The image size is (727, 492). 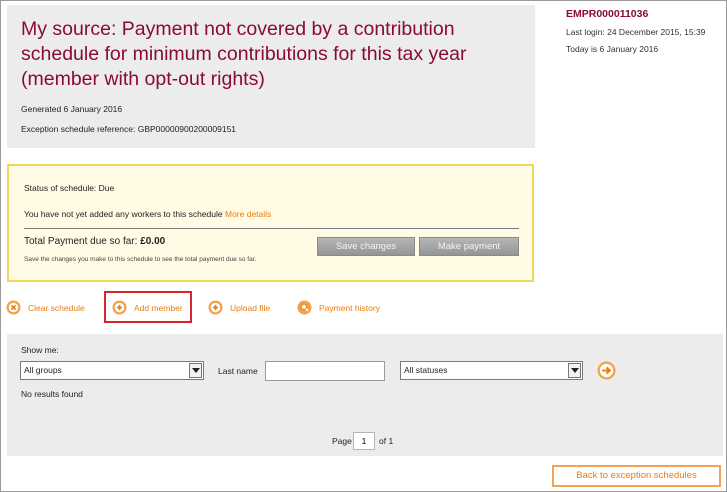 What do you see at coordinates (248, 214) in the screenshot?
I see `more-details-link: More details` at bounding box center [248, 214].